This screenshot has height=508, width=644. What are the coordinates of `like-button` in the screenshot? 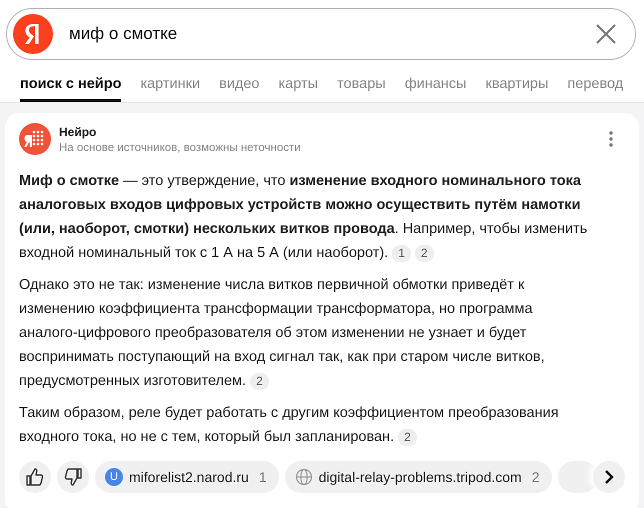 It's located at (35, 477).